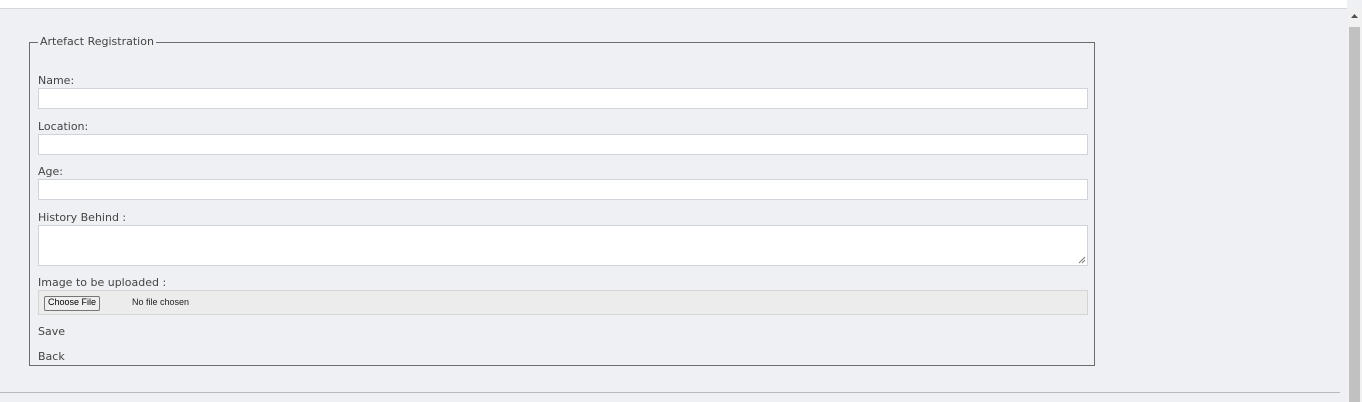  What do you see at coordinates (63, 126) in the screenshot?
I see `location-label: Location:` at bounding box center [63, 126].